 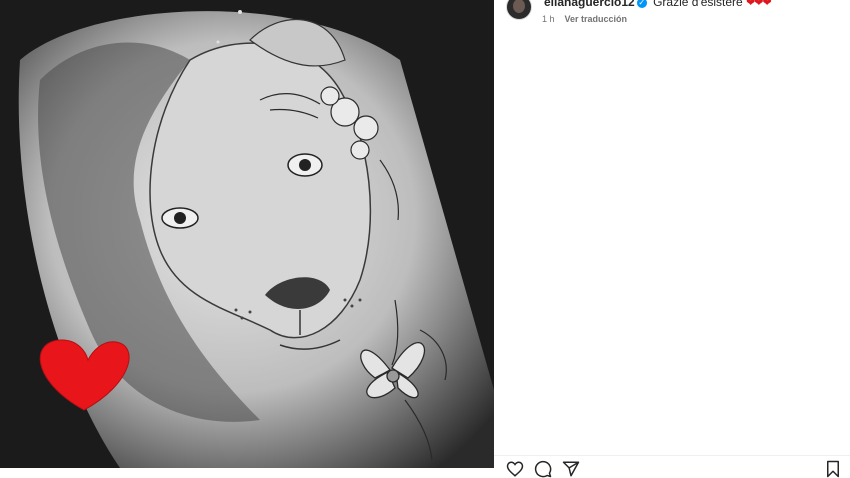 What do you see at coordinates (698, 4) in the screenshot?
I see `comment-text: Grazie d'esistere` at bounding box center [698, 4].